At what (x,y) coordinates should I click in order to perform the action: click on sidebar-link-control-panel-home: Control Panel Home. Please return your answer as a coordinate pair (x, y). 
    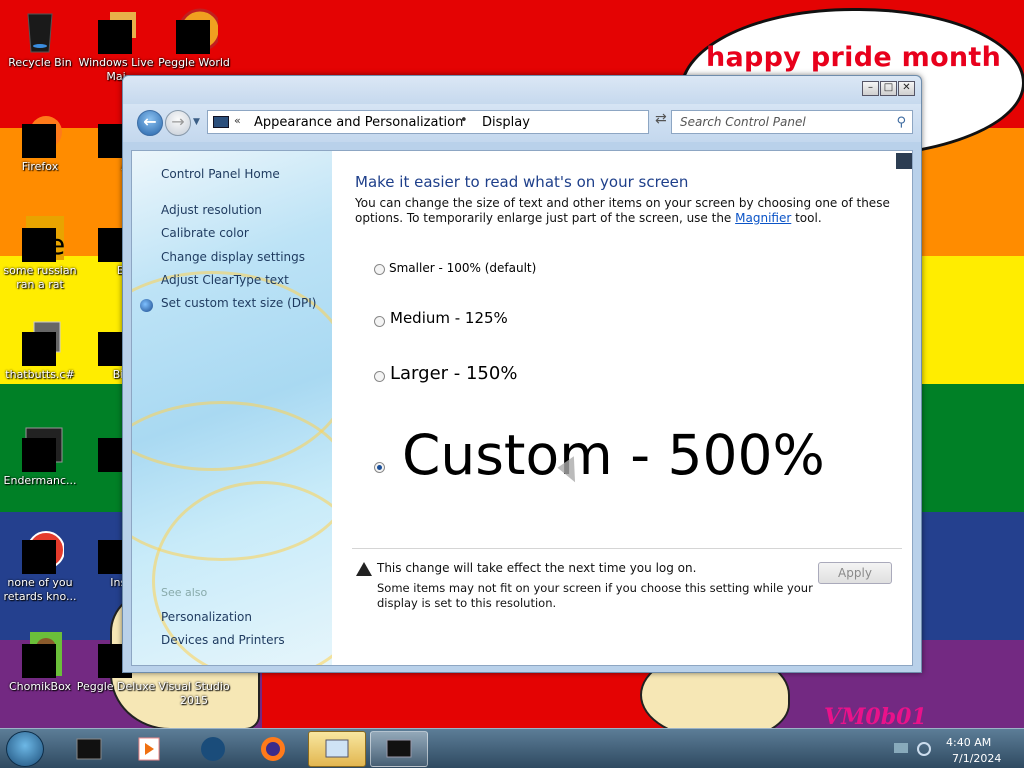
    Looking at the image, I should click on (220, 174).